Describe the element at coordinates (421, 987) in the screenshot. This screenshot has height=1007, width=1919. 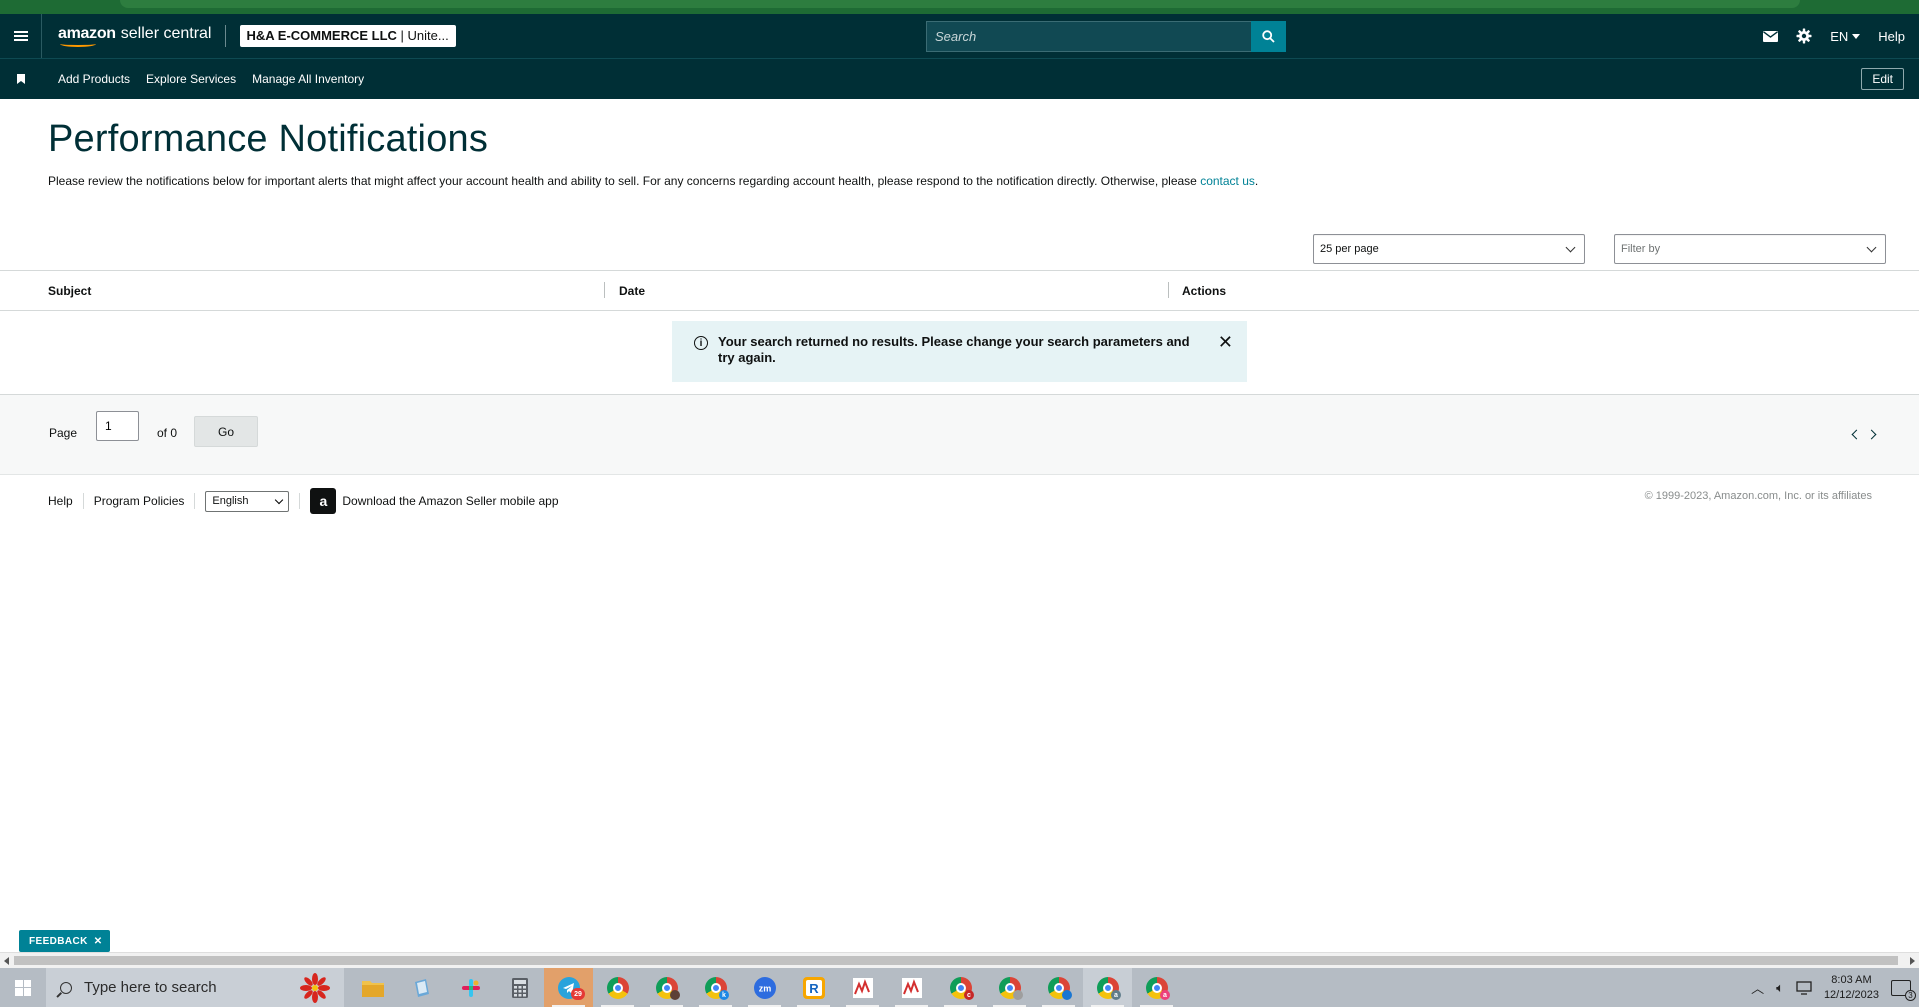
I see `notepad-icon` at that location.